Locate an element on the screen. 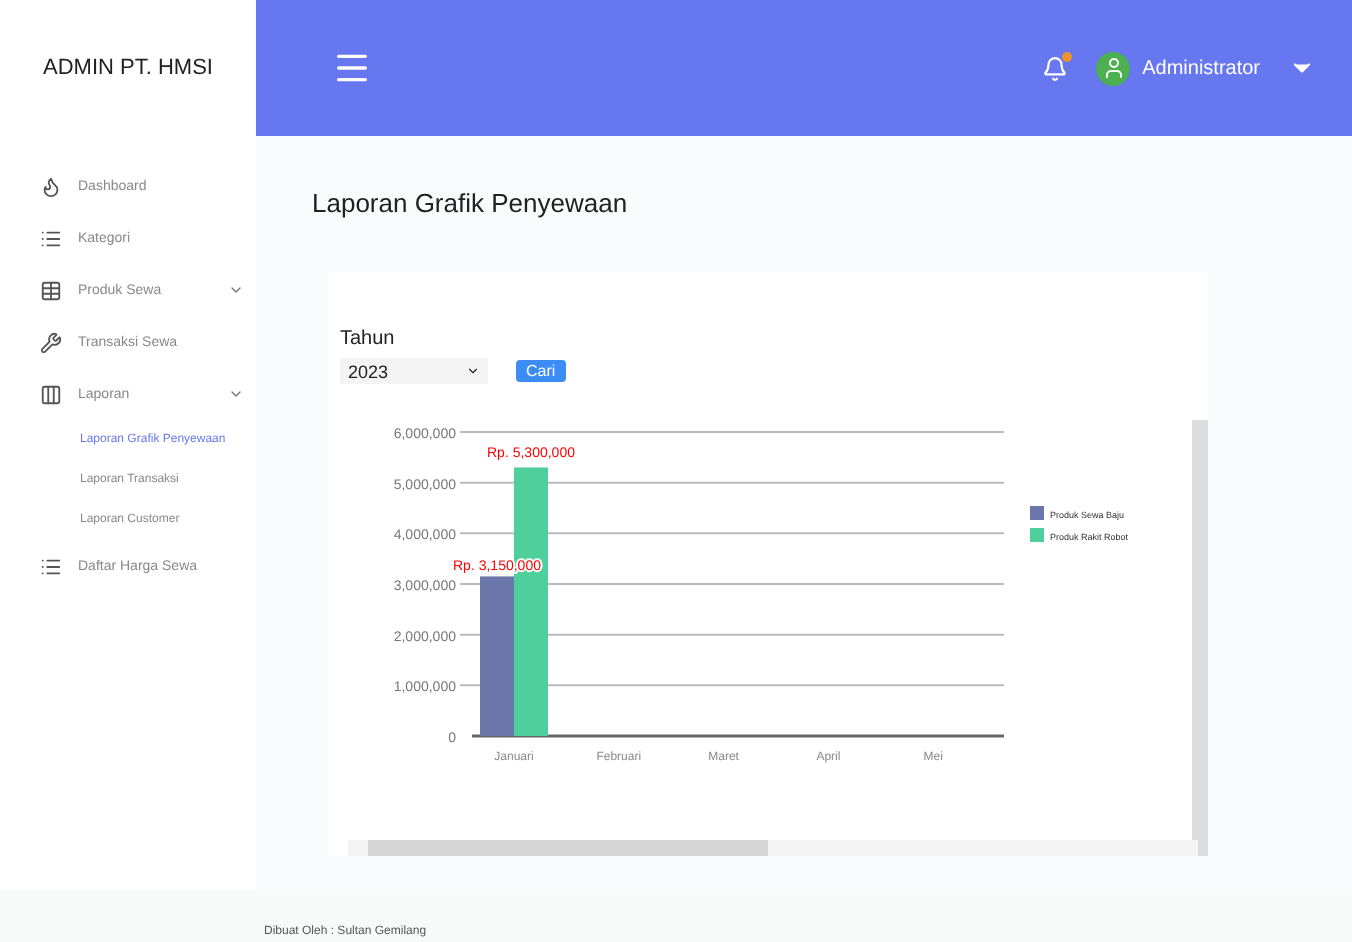 This screenshot has height=942, width=1352. field-label: Tahun is located at coordinates (368, 339).